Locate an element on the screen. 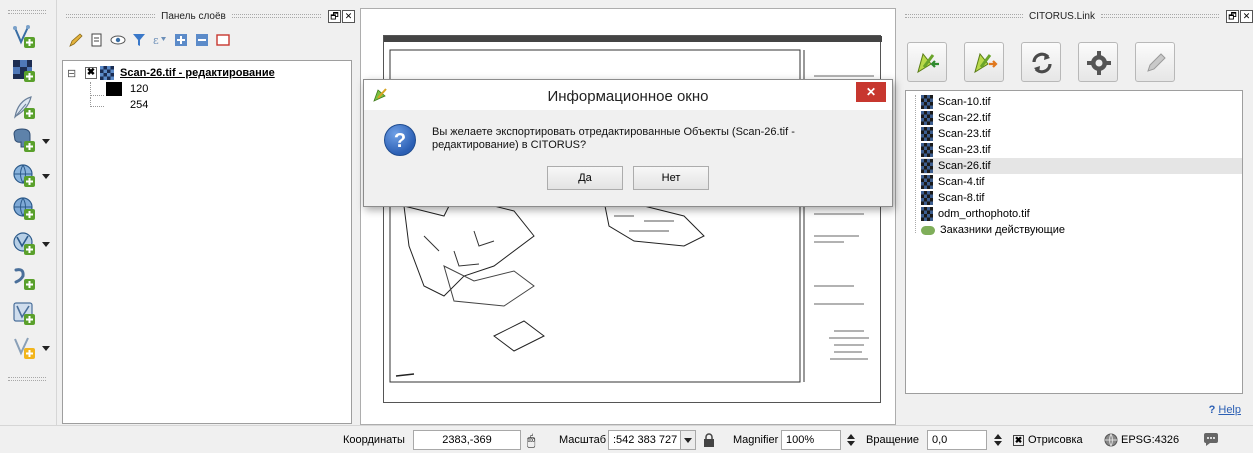 Image resolution: width=1253 pixels, height=453 pixels. yes-button: Да is located at coordinates (585, 178).